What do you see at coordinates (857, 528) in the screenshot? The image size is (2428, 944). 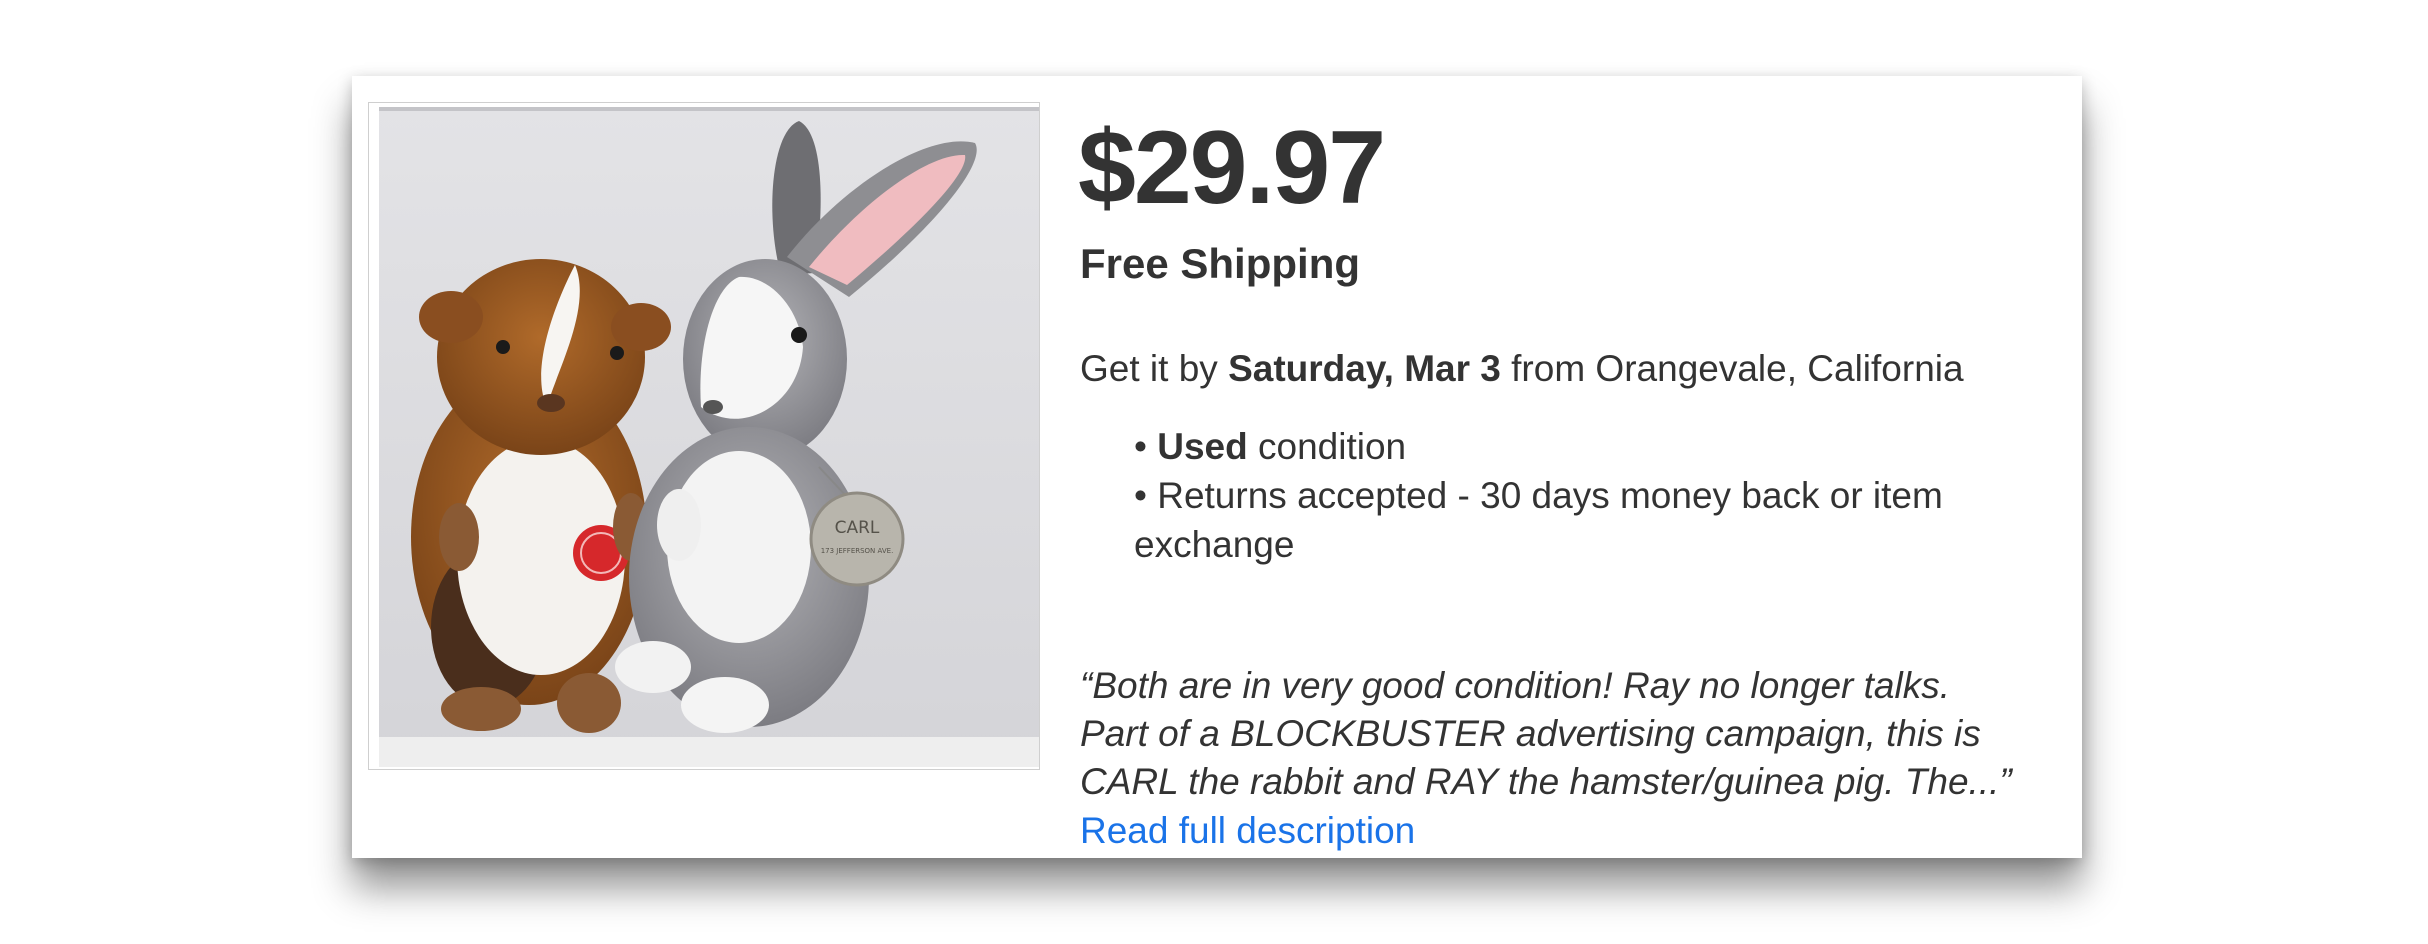 I see `tag-label: CARL` at bounding box center [857, 528].